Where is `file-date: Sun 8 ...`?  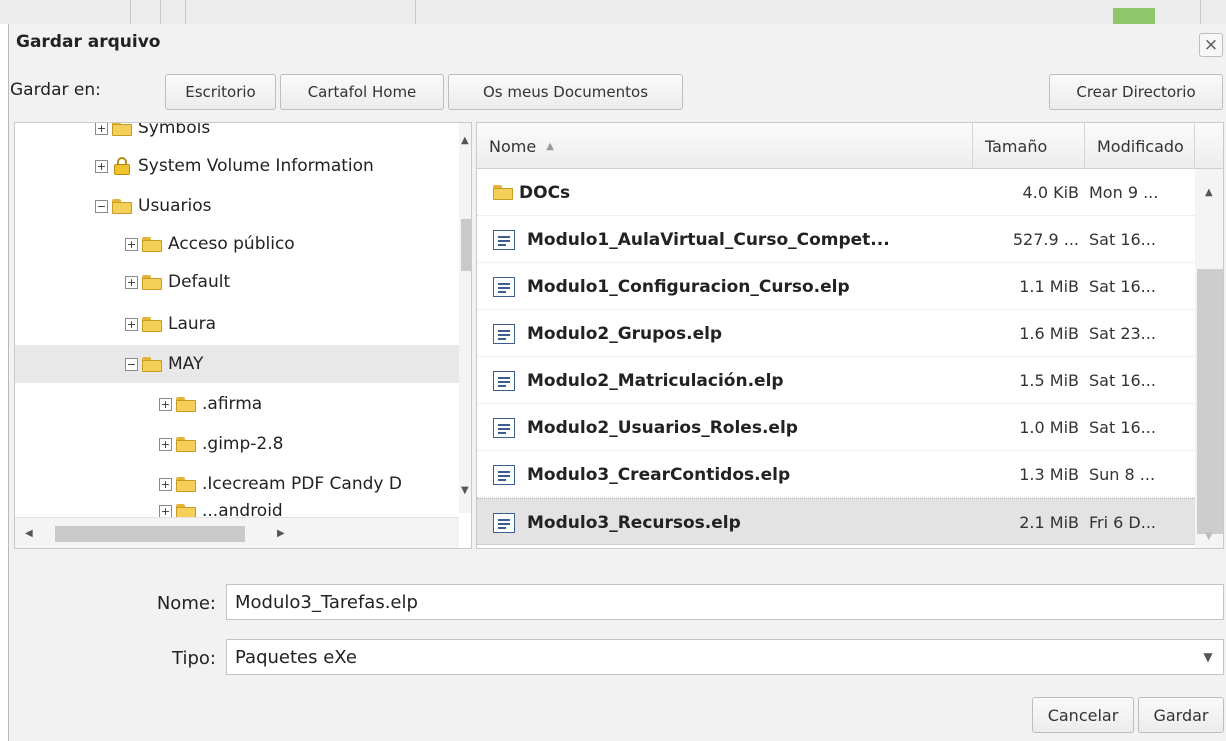
file-date: Sun 8 ... is located at coordinates (1122, 474).